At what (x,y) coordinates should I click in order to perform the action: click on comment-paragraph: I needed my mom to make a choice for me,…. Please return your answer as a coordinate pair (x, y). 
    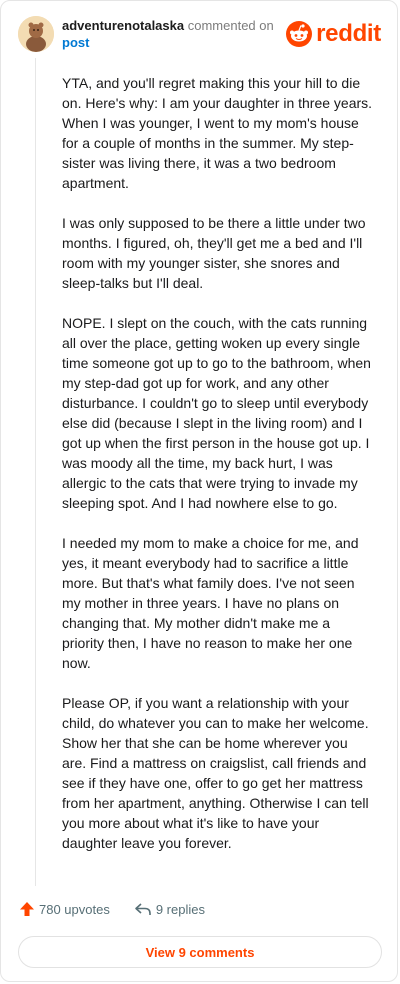
    Looking at the image, I should click on (210, 603).